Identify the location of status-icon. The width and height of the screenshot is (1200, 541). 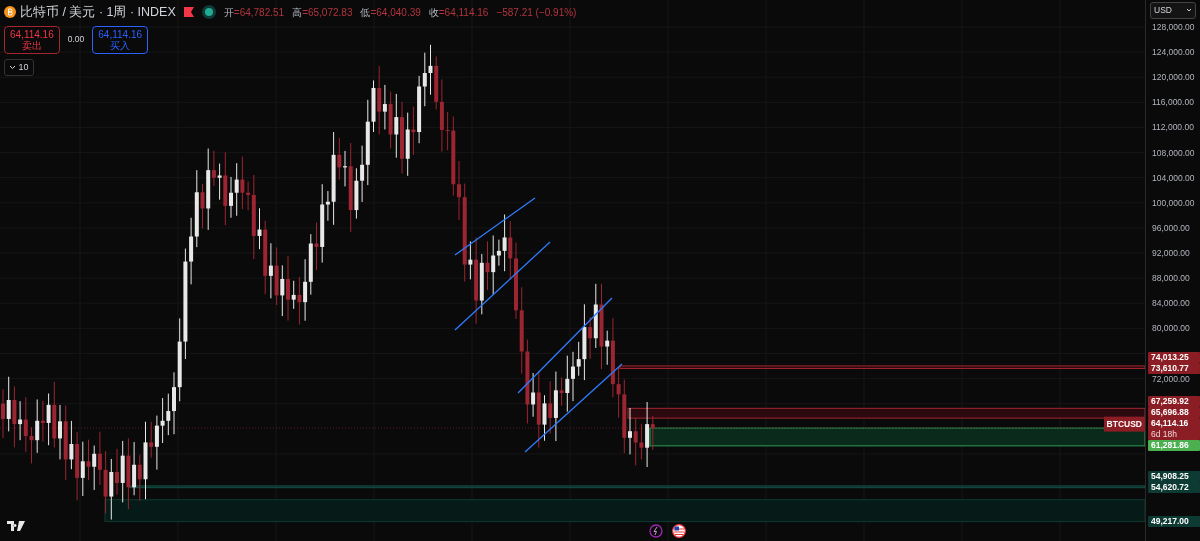
(208, 12).